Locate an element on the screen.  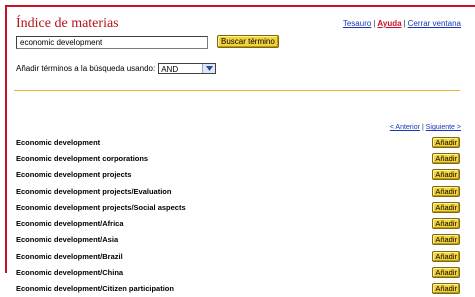
term-label: Economic development/Brazil is located at coordinates (69, 256).